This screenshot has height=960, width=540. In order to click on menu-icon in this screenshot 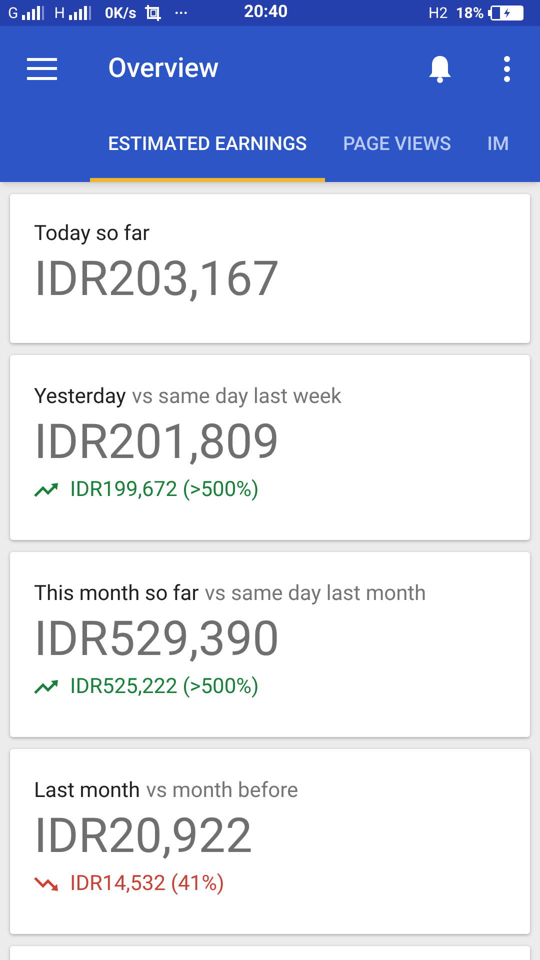, I will do `click(42, 69)`.